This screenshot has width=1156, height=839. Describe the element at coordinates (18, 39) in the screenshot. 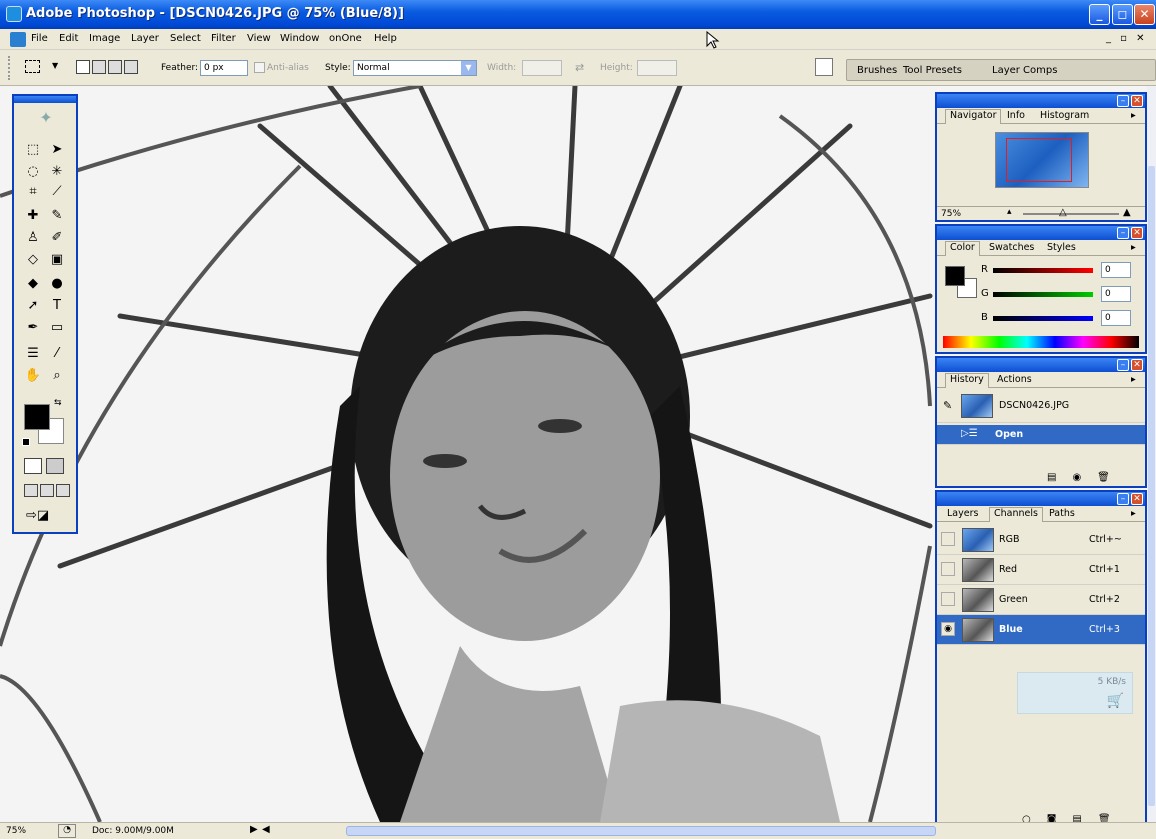

I see `document-icon` at that location.